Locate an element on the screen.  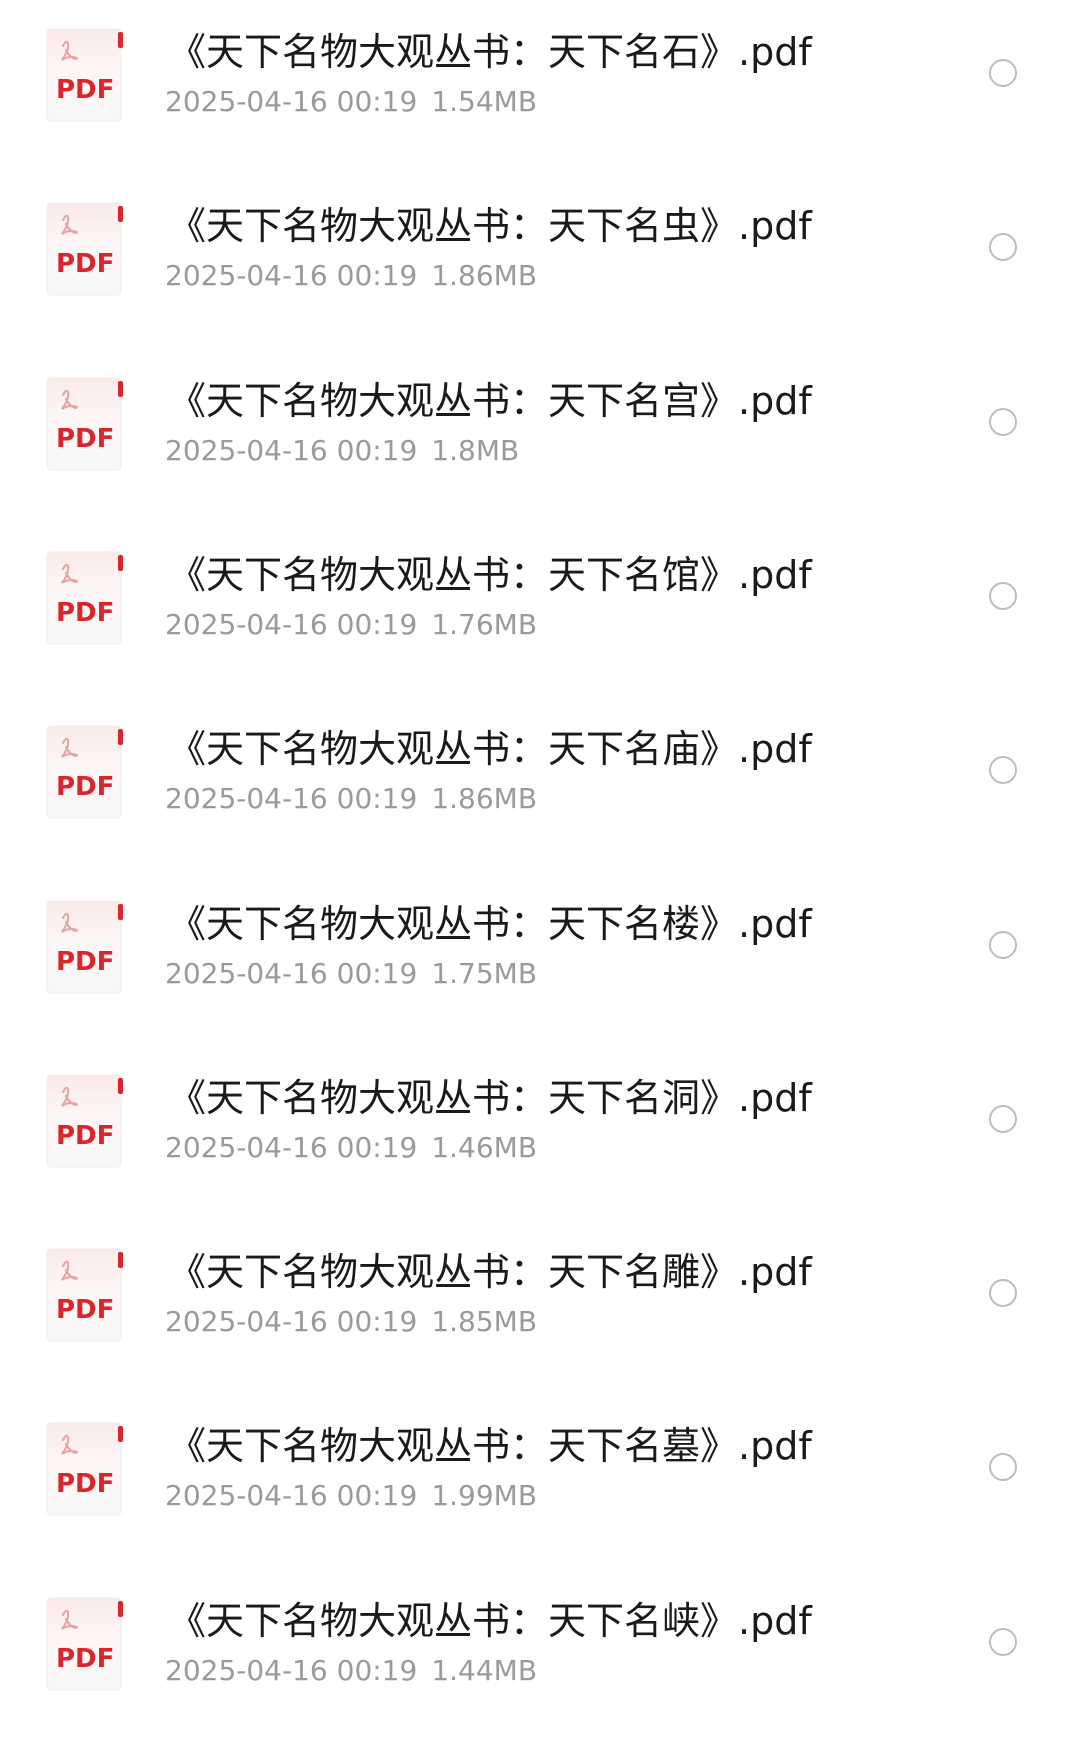
file-size: 1.8MB is located at coordinates (475, 450).